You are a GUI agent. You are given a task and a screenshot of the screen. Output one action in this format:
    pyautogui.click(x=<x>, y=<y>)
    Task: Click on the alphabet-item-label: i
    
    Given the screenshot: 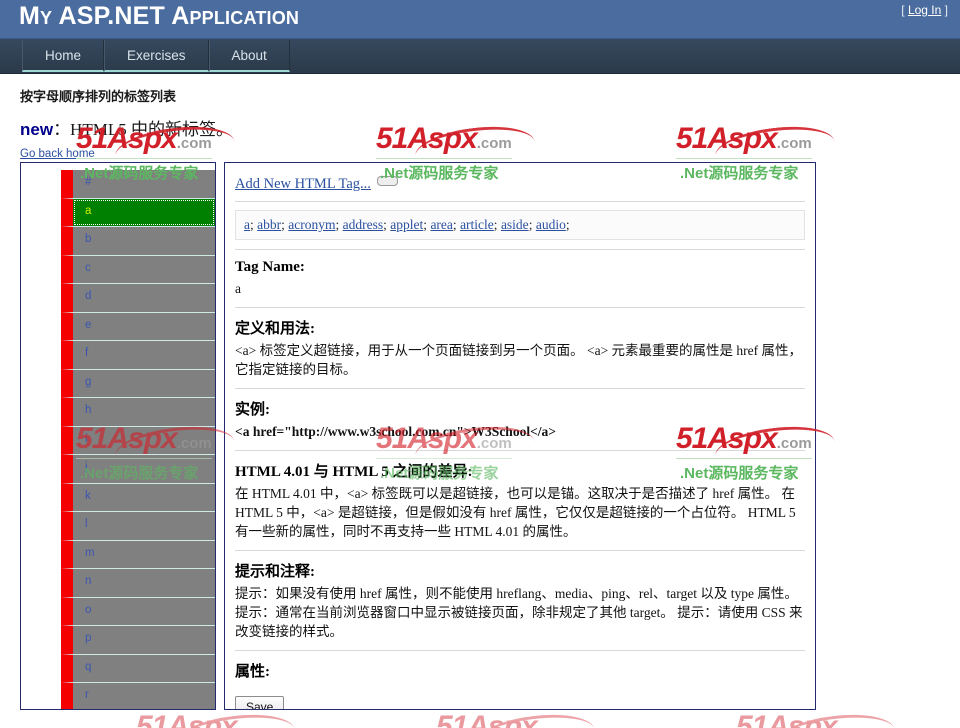 What is the action you would take?
    pyautogui.click(x=144, y=441)
    